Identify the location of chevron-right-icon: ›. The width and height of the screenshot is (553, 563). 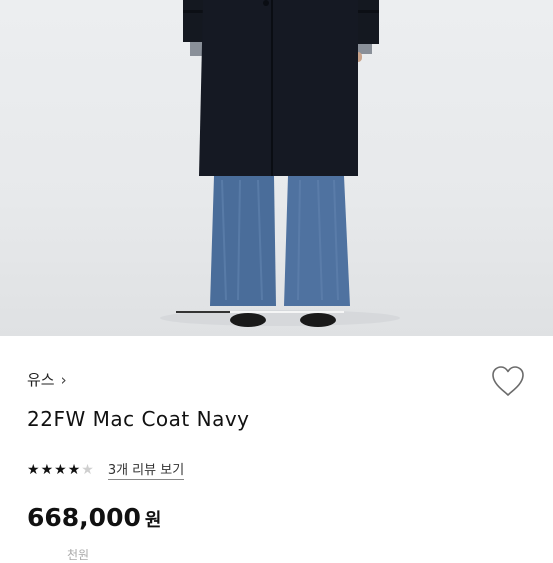
(63, 379).